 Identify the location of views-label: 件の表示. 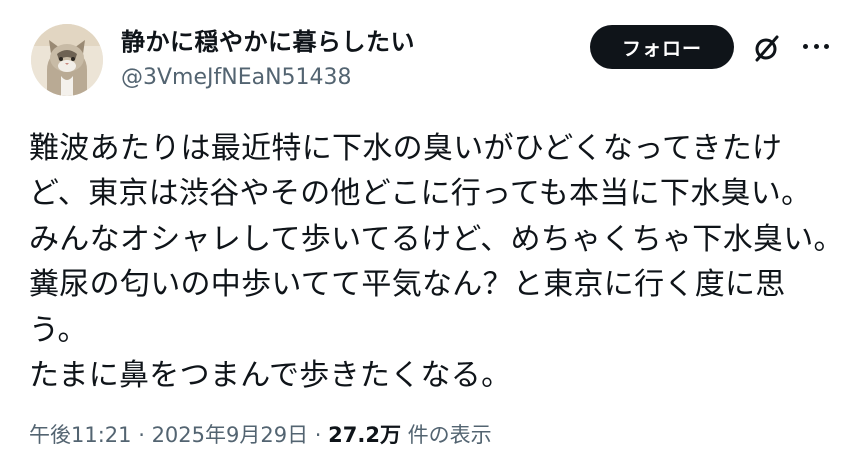
(446, 435).